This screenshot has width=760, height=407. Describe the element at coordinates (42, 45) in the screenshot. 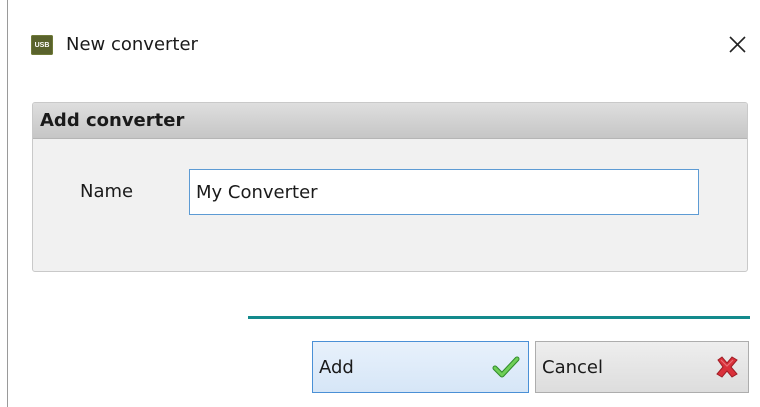

I see `app-usb-icon: USB` at that location.